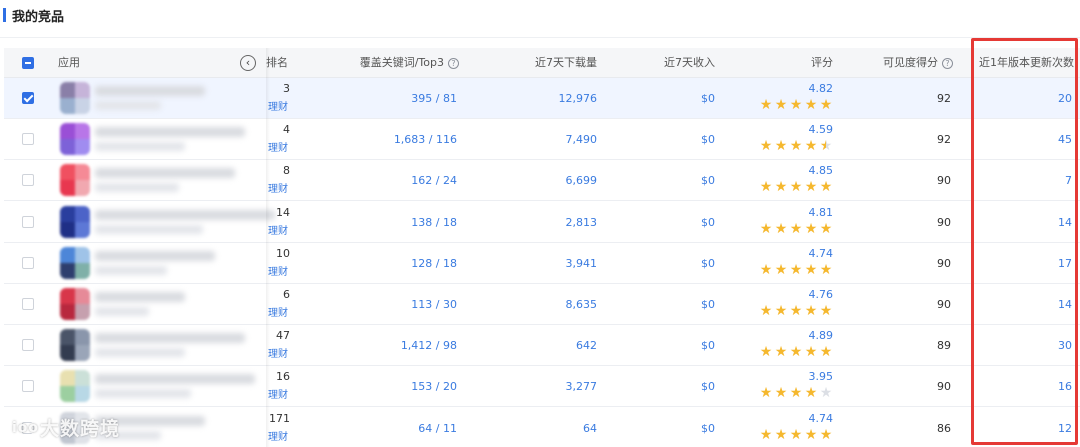  I want to click on keywords-link: 138 / 18, so click(380, 222).